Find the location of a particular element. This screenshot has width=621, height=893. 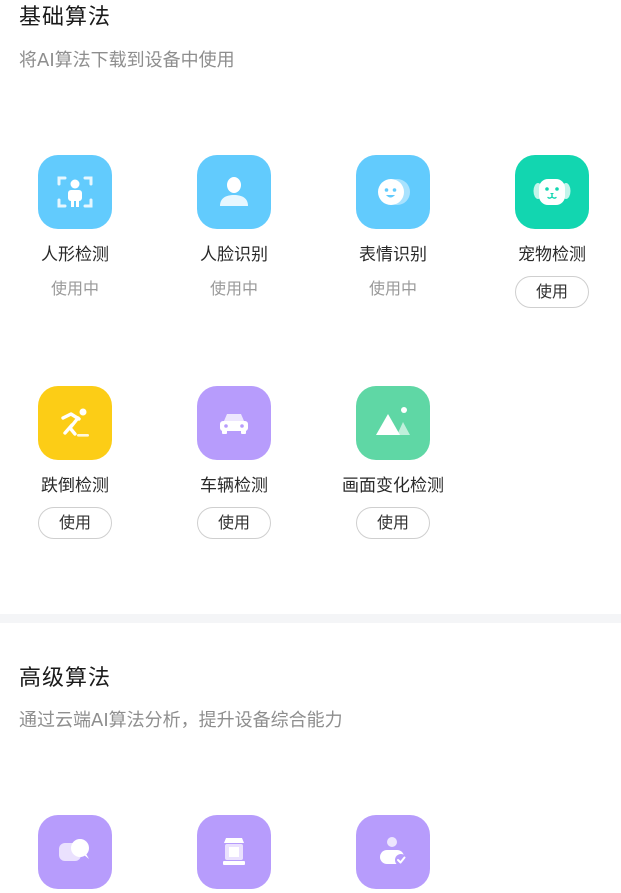

algo-name: 人脸识别 is located at coordinates (234, 255).